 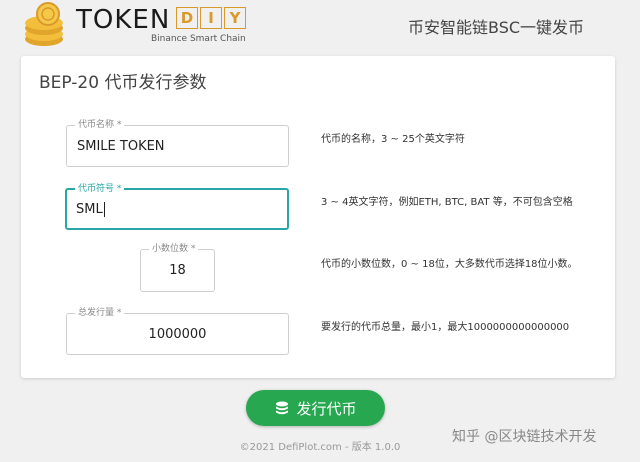 I want to click on coins-icon, so click(x=282, y=408).